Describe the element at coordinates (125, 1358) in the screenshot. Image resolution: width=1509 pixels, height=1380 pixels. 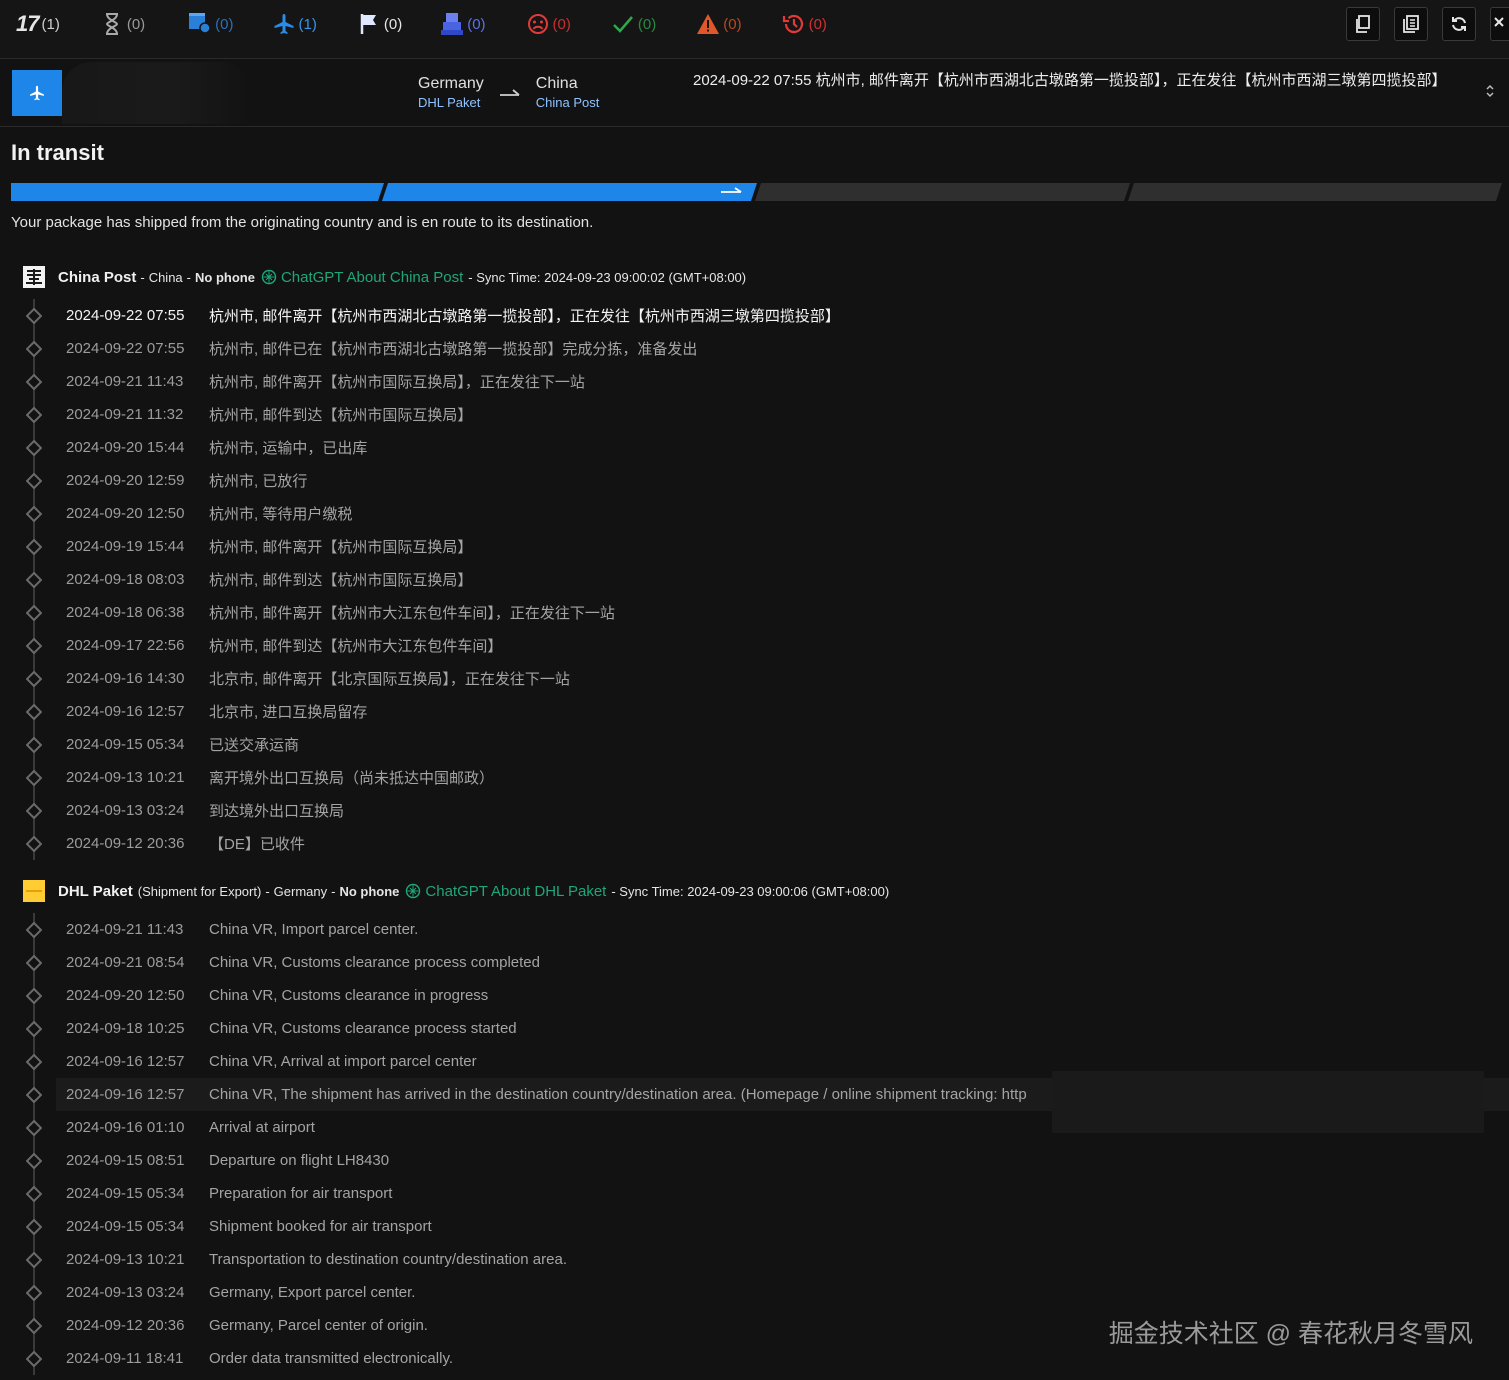
I see `event-time: 2024-09-11 18:41` at that location.